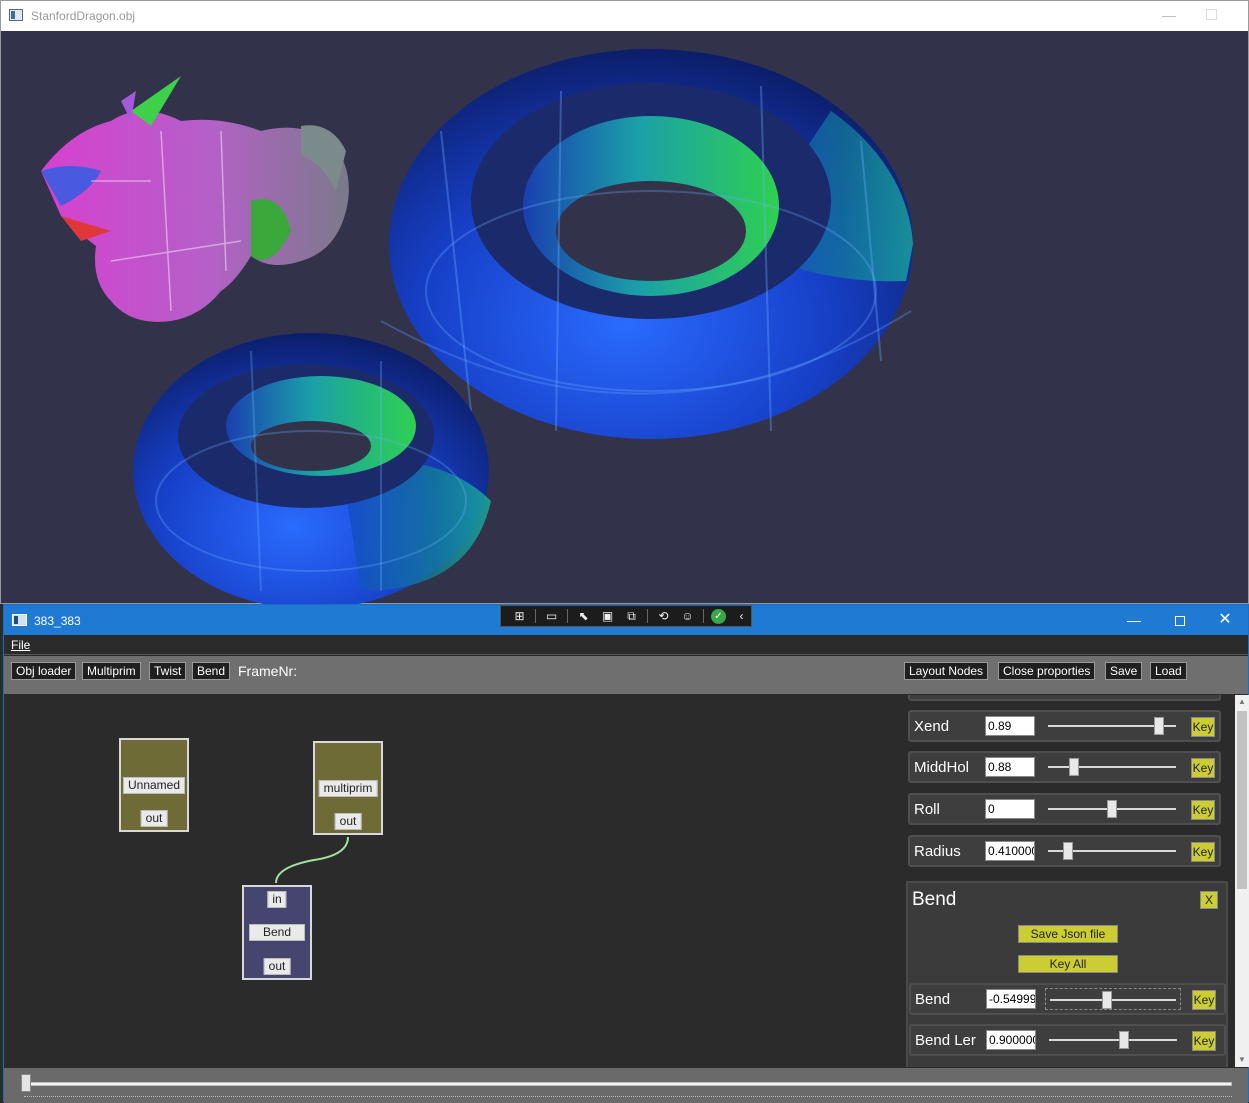 The height and width of the screenshot is (1103, 1249). I want to click on camera-icon: ▭, so click(551, 616).